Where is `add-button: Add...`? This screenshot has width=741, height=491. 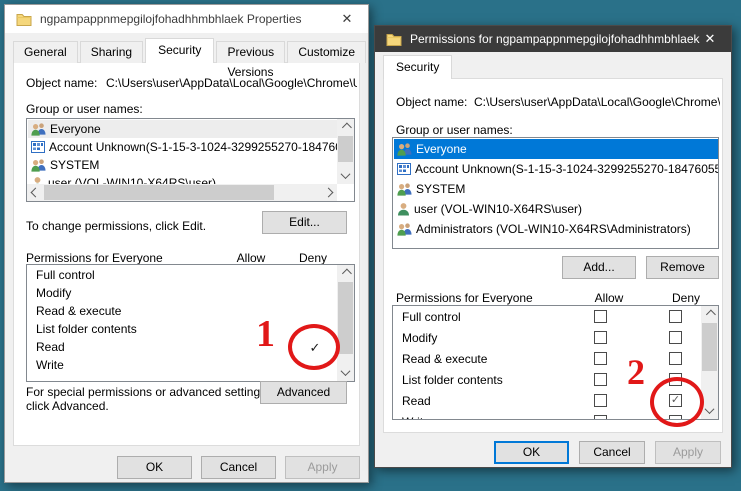
add-button: Add... is located at coordinates (599, 267).